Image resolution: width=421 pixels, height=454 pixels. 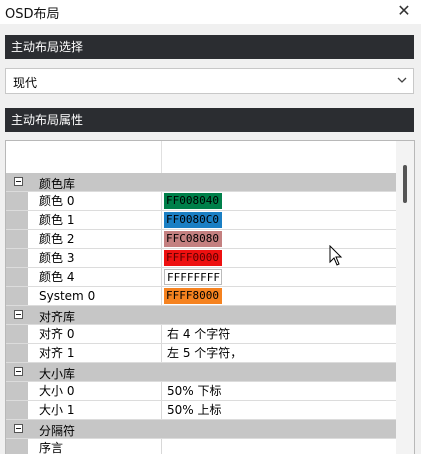 What do you see at coordinates (193, 220) in the screenshot?
I see `color-swatch: FF0080C0` at bounding box center [193, 220].